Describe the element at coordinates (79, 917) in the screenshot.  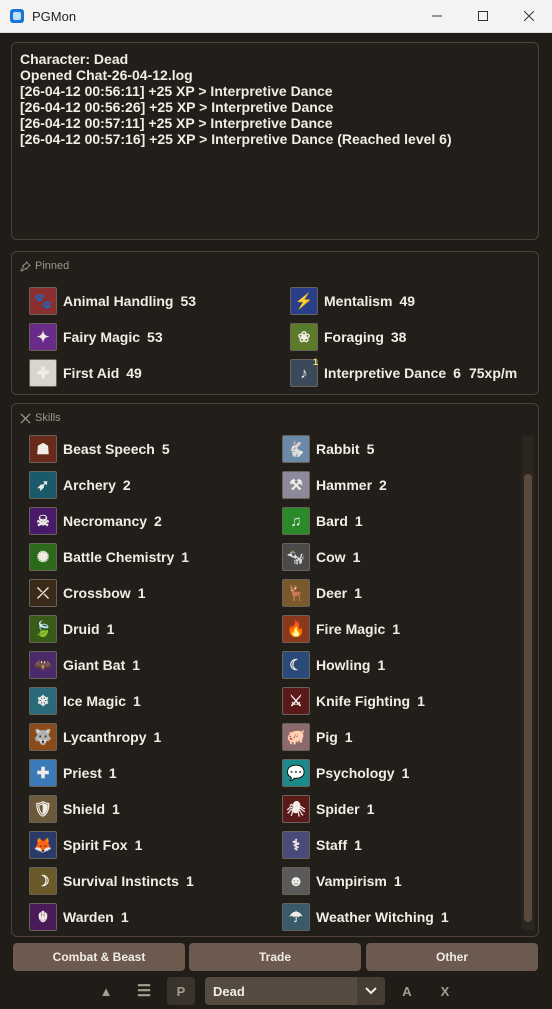
I see `skill-row-warden: ☬ Warden 1` at that location.